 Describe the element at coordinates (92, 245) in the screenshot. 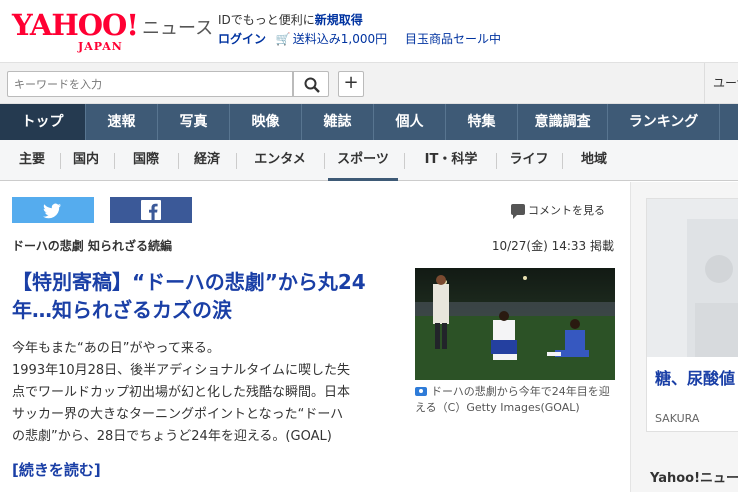

I see `series-title: ドーハの悲劇 知られざる続編` at that location.